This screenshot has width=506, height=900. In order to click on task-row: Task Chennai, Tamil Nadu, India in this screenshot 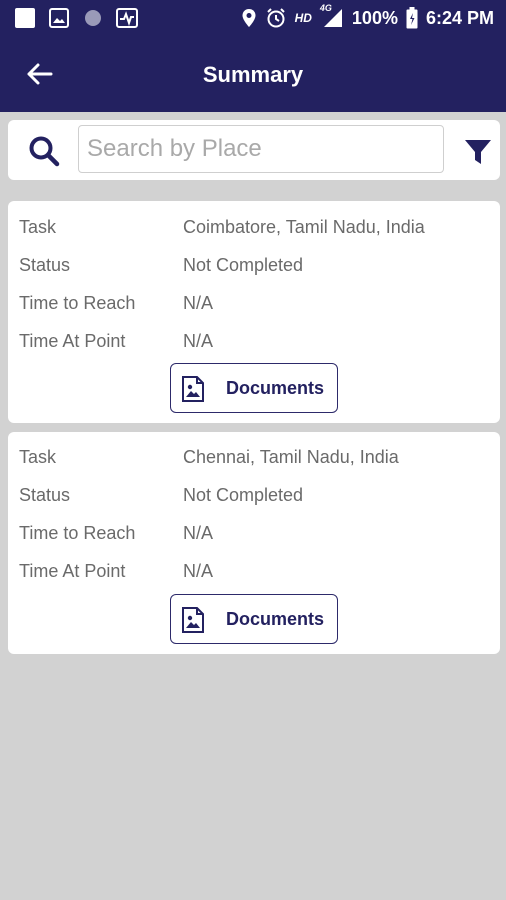, I will do `click(254, 462)`.